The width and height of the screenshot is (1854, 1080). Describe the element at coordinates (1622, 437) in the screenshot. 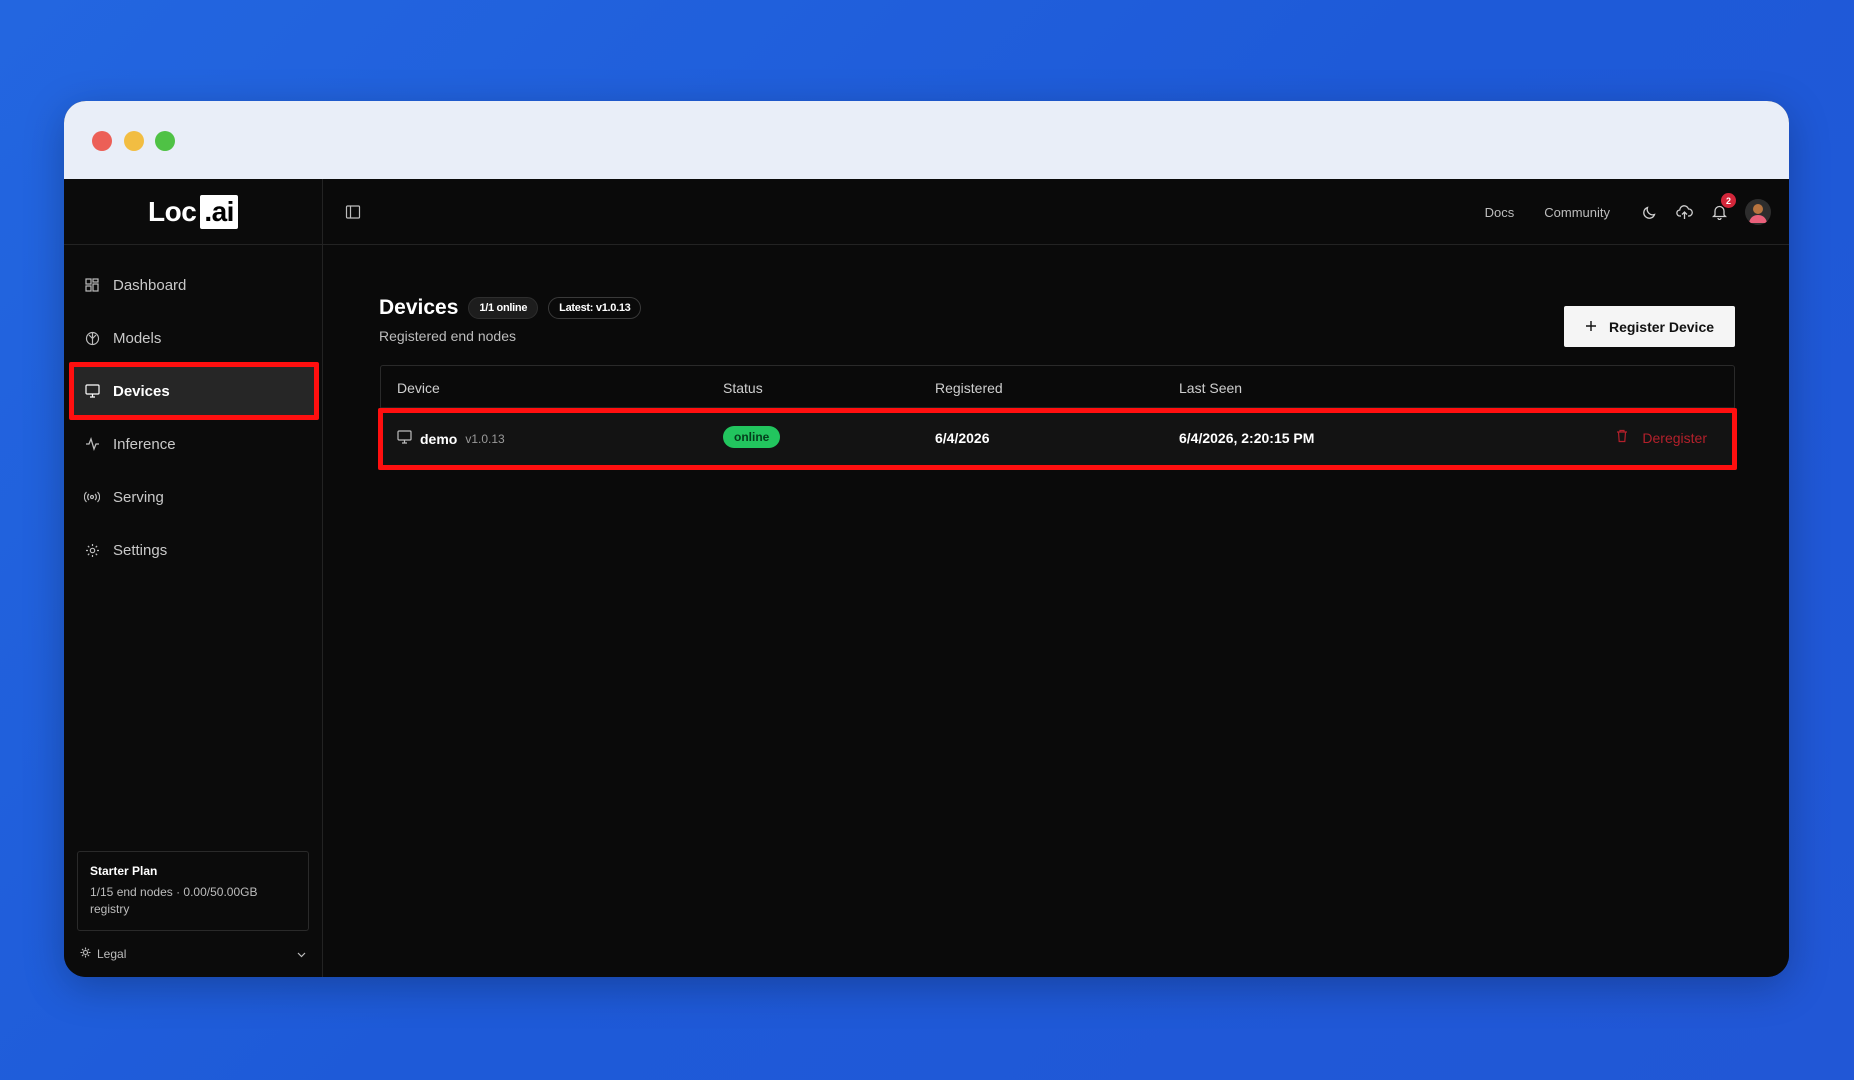

I see `trash-icon` at that location.